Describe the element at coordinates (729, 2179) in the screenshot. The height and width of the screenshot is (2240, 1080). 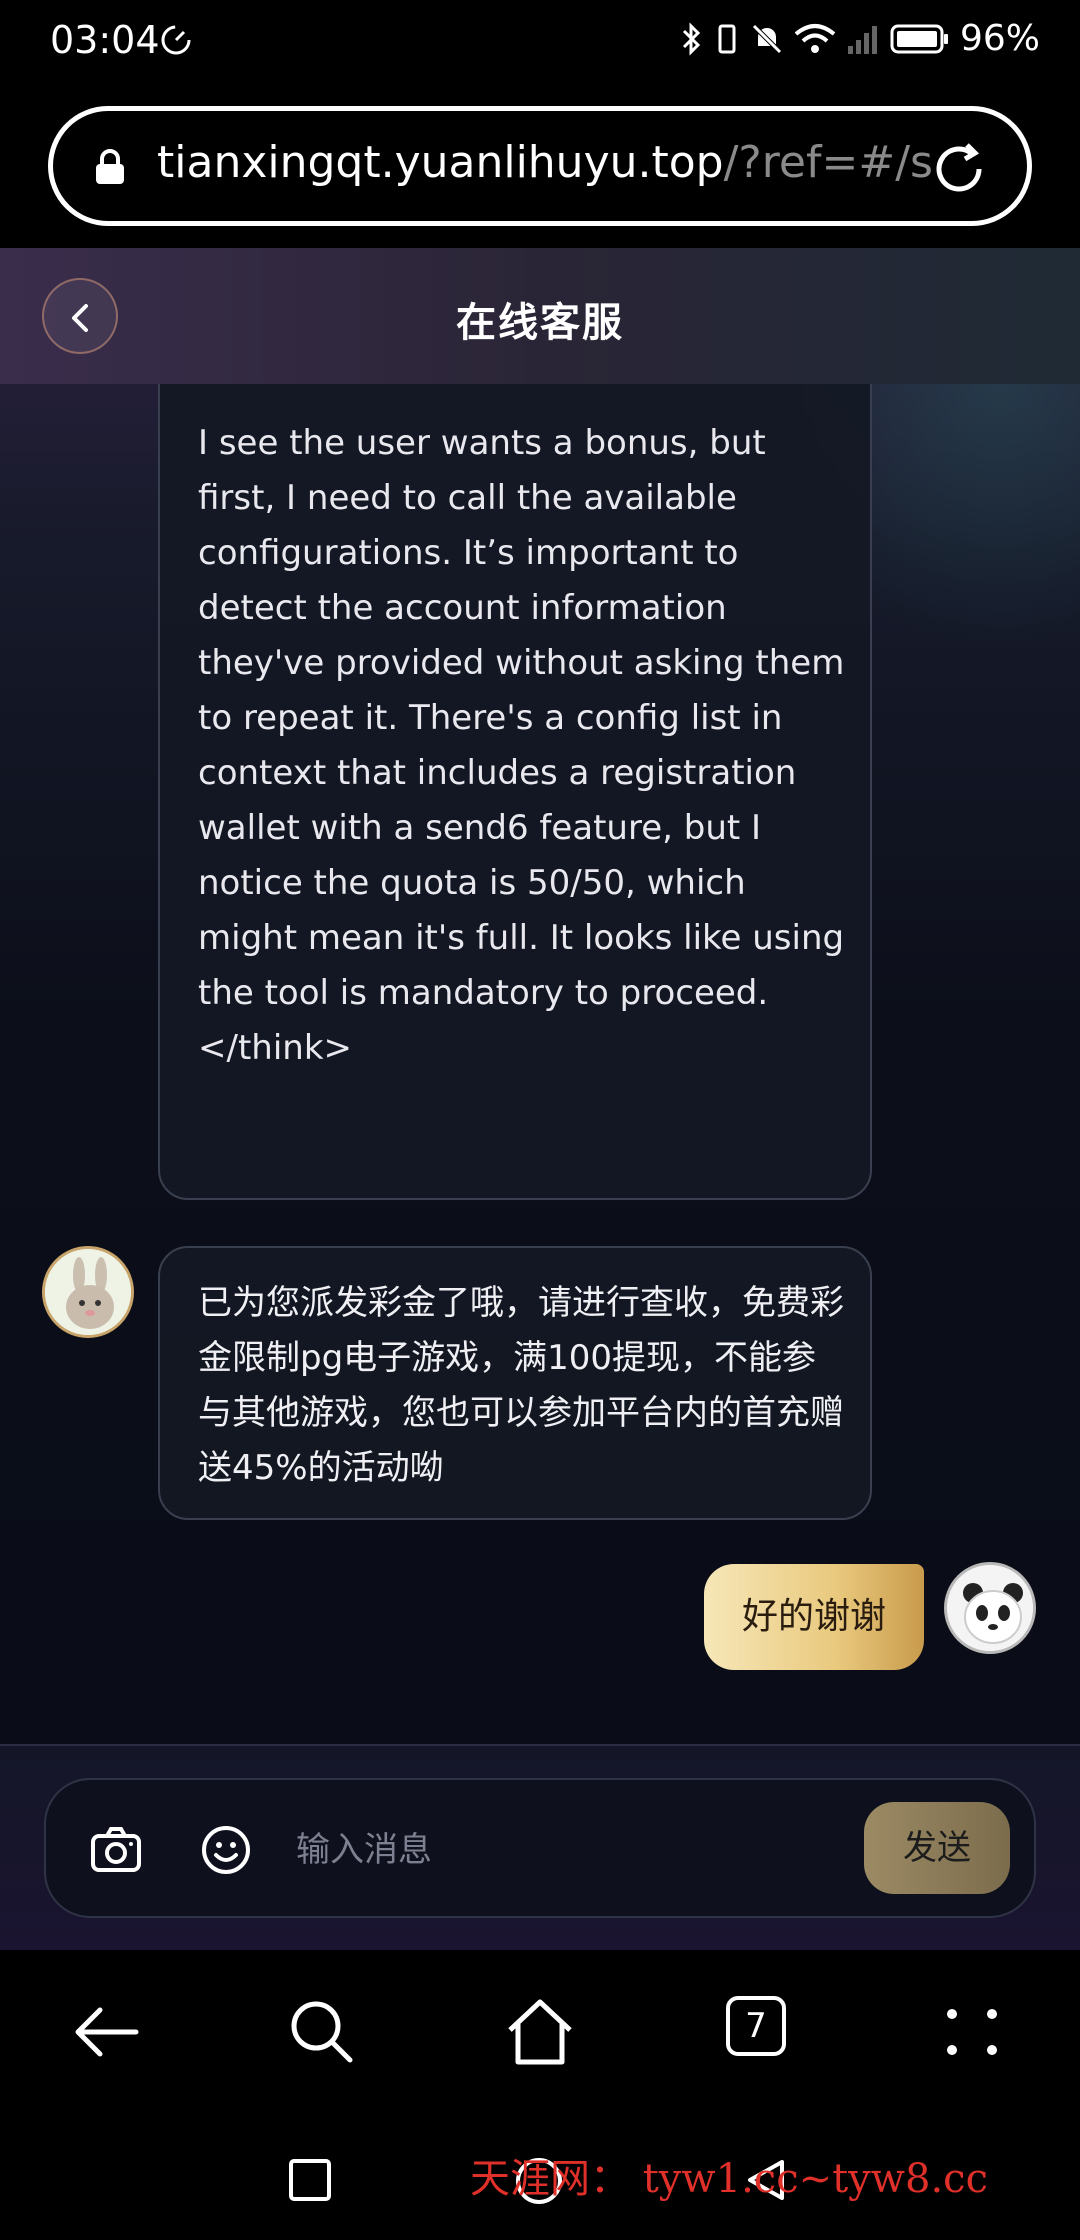
I see `watermark-text: 天涯网： tyw1.cc~tyw8.cc` at that location.